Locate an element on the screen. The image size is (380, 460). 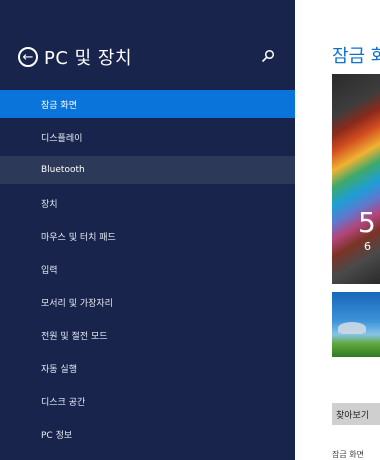
sidebar-item-label: 마우스 및 터치 패드 is located at coordinates (78, 237).